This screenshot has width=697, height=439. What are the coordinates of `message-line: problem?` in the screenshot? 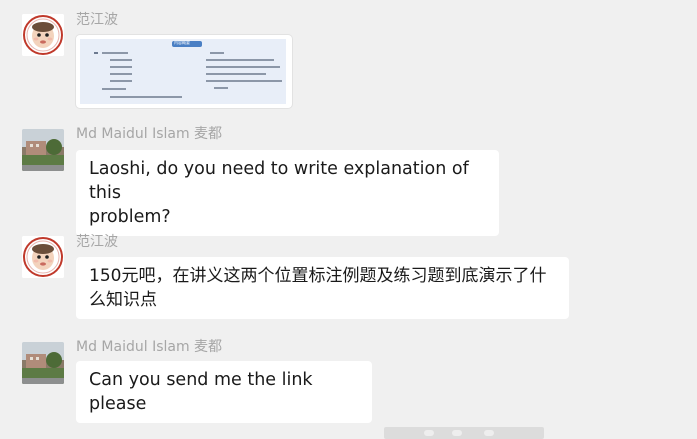 It's located at (130, 217).